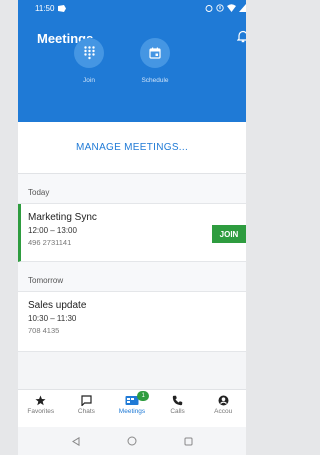 This screenshot has height=455, width=320. I want to click on meeting-id: 708 4135, so click(44, 330).